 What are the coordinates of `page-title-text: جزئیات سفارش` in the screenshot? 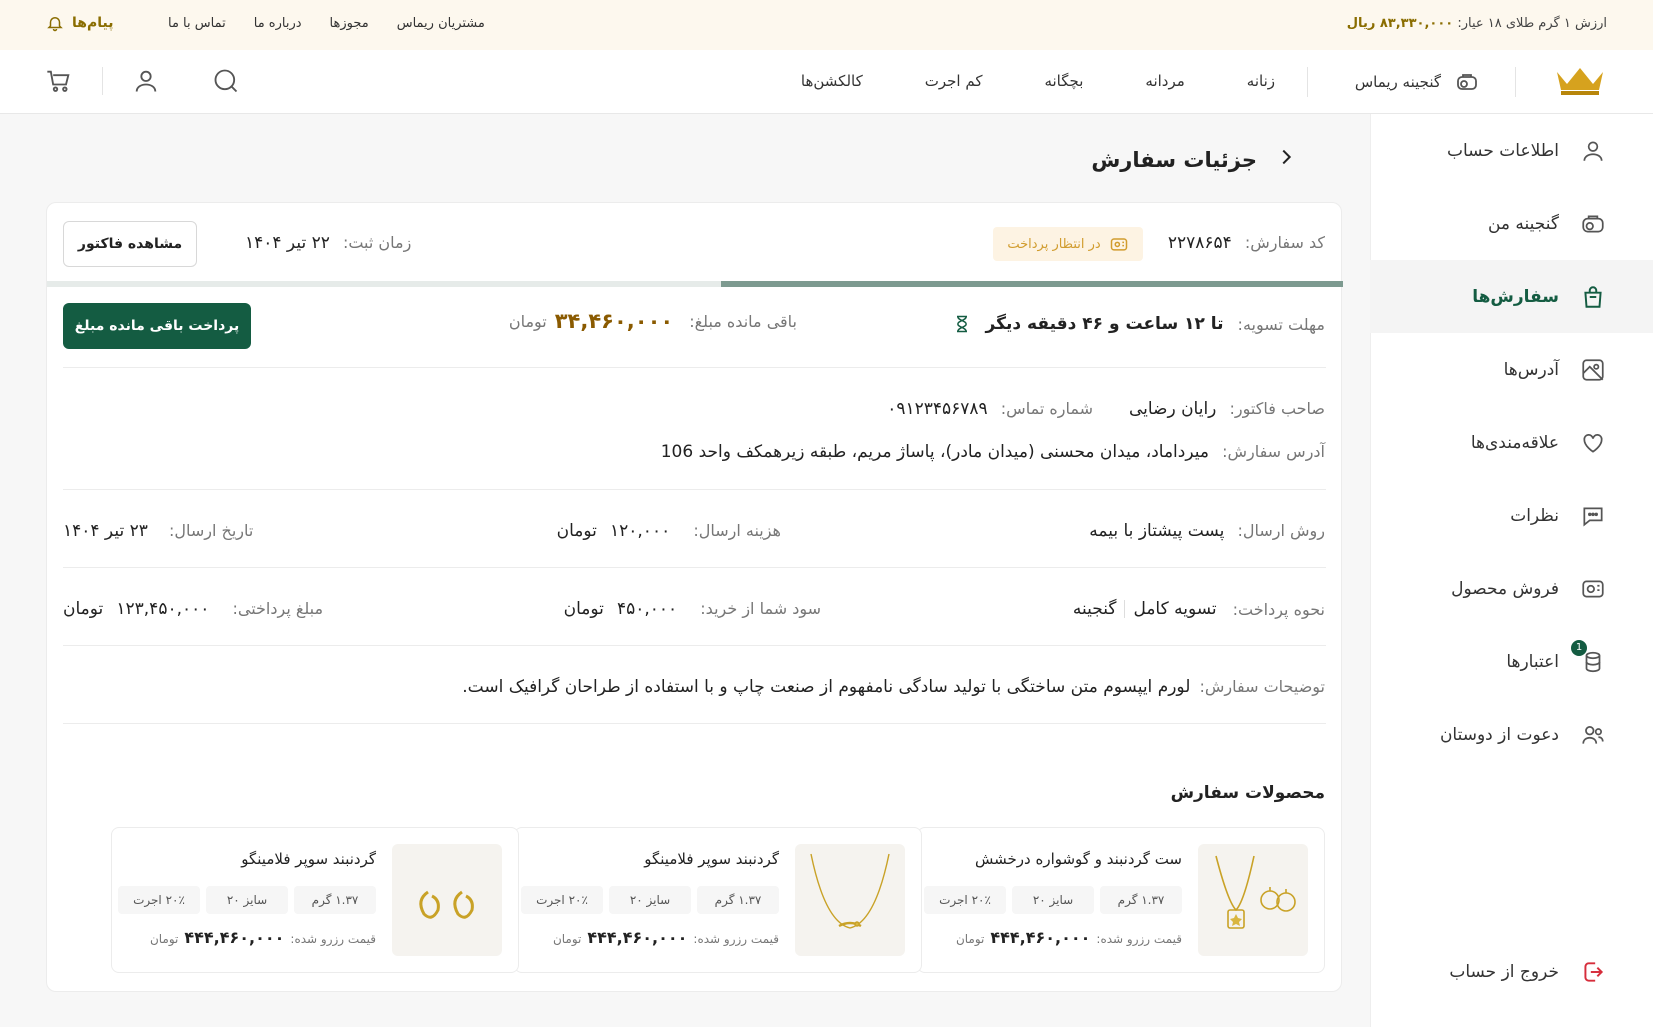 It's located at (1174, 159).